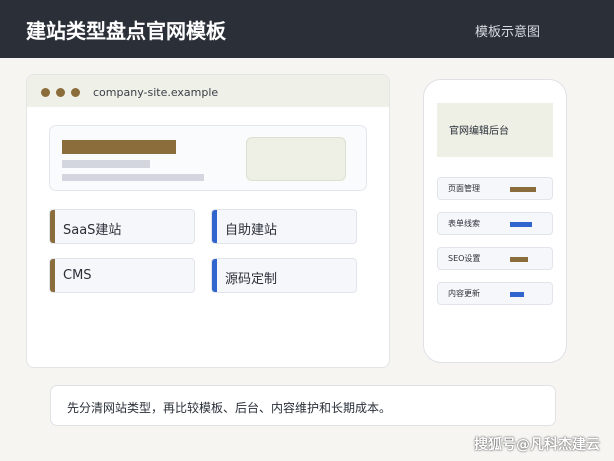  Describe the element at coordinates (507, 32) in the screenshot. I see `page-subtitle: 模板示意图` at that location.